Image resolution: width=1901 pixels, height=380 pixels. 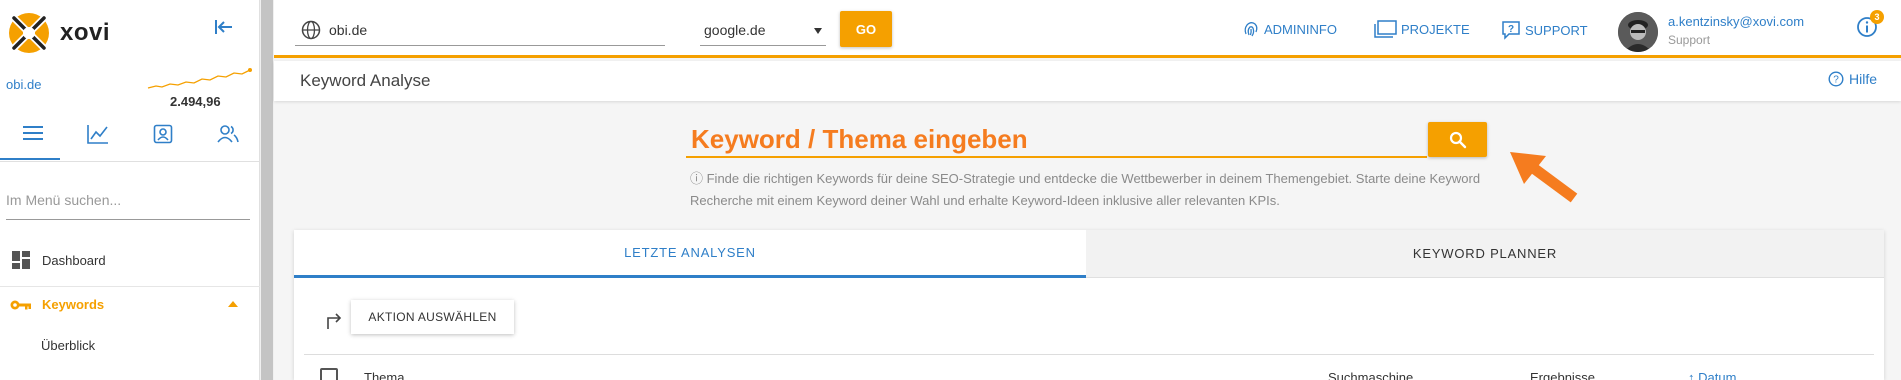 What do you see at coordinates (21, 305) in the screenshot?
I see `key-icon` at bounding box center [21, 305].